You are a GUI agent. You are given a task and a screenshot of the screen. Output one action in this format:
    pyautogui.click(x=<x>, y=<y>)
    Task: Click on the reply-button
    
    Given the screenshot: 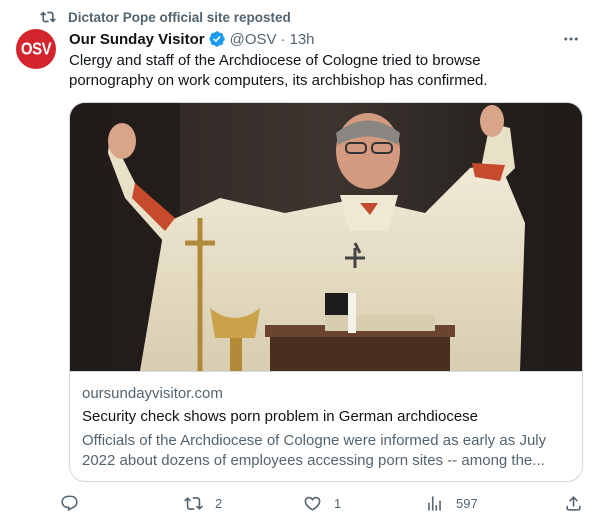 What is the action you would take?
    pyautogui.click(x=75, y=503)
    